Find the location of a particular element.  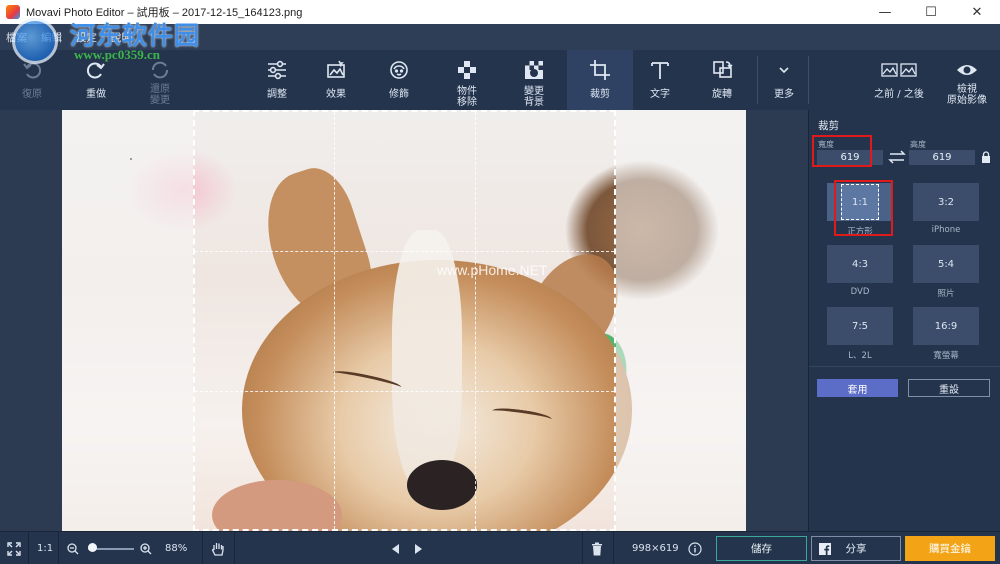

crop-mask-right is located at coordinates (681, 320).